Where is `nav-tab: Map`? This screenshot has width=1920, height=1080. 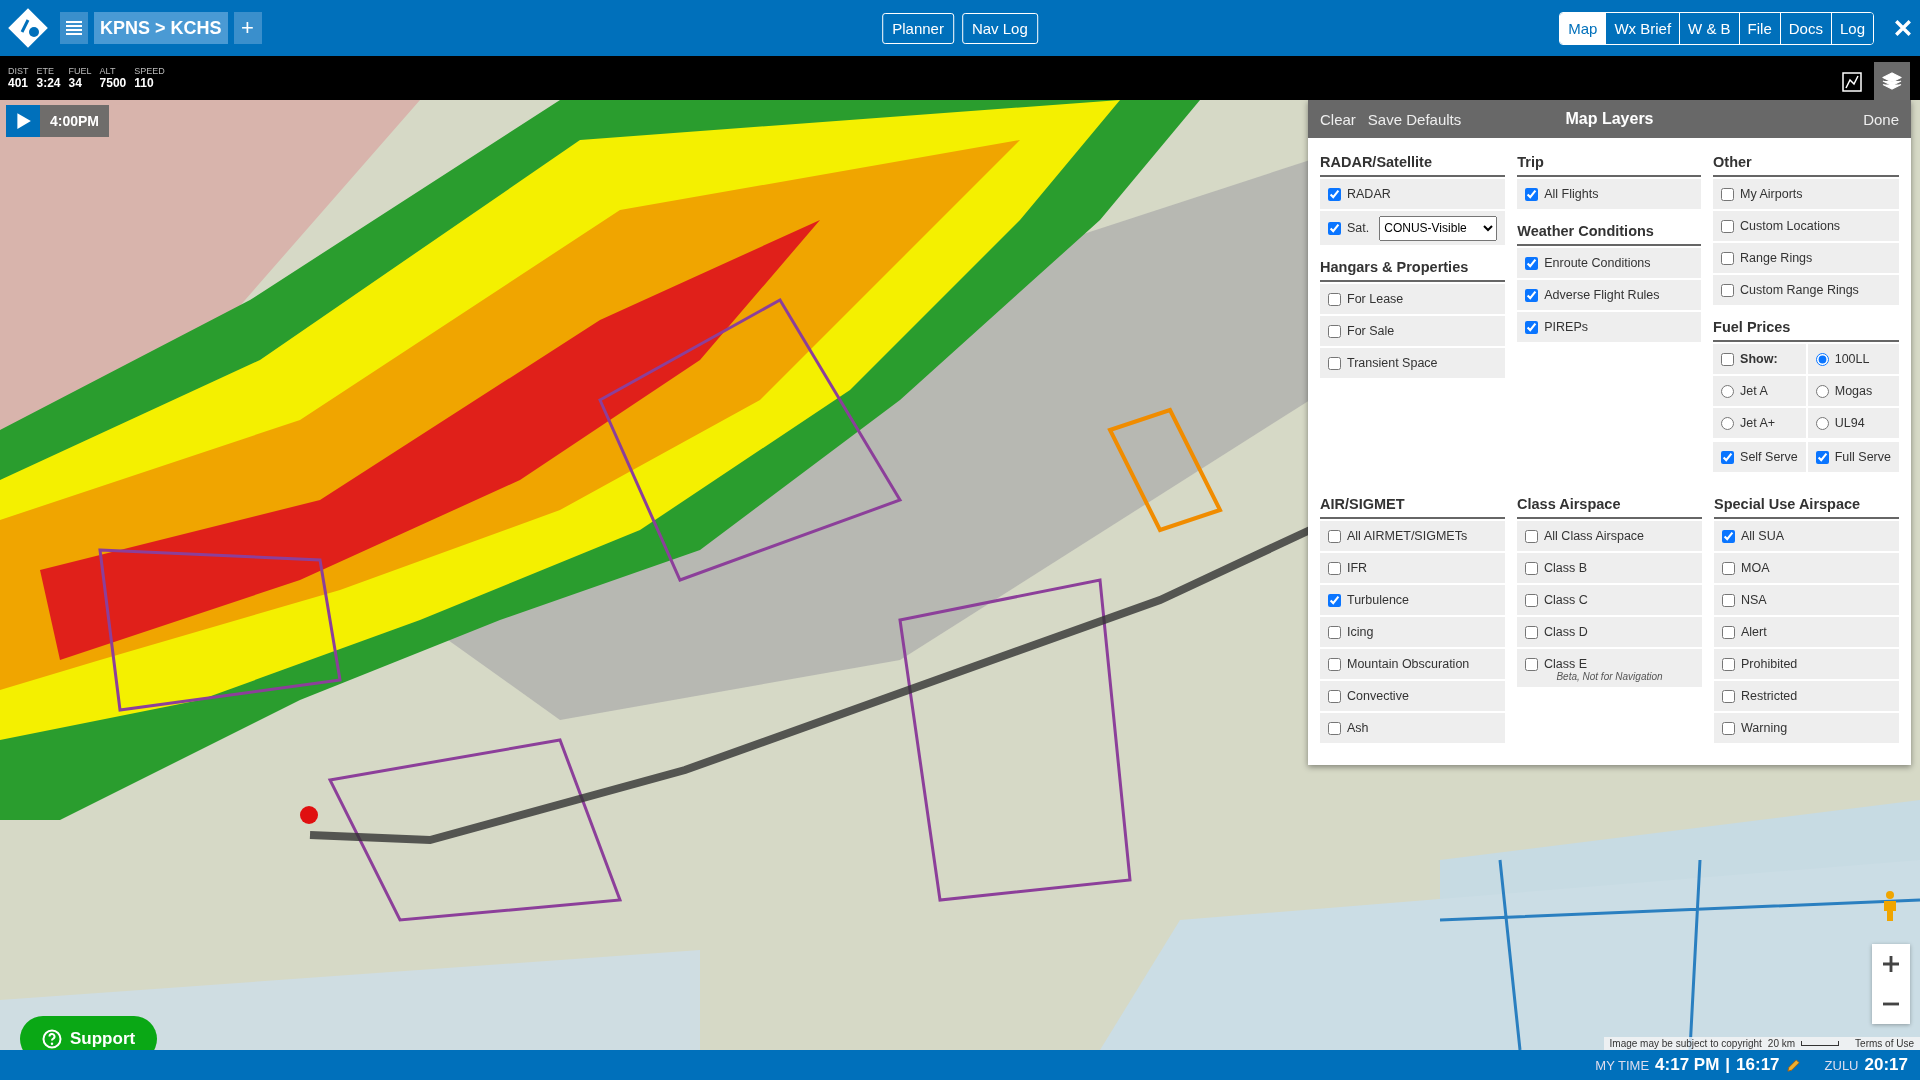 nav-tab: Map is located at coordinates (1583, 28).